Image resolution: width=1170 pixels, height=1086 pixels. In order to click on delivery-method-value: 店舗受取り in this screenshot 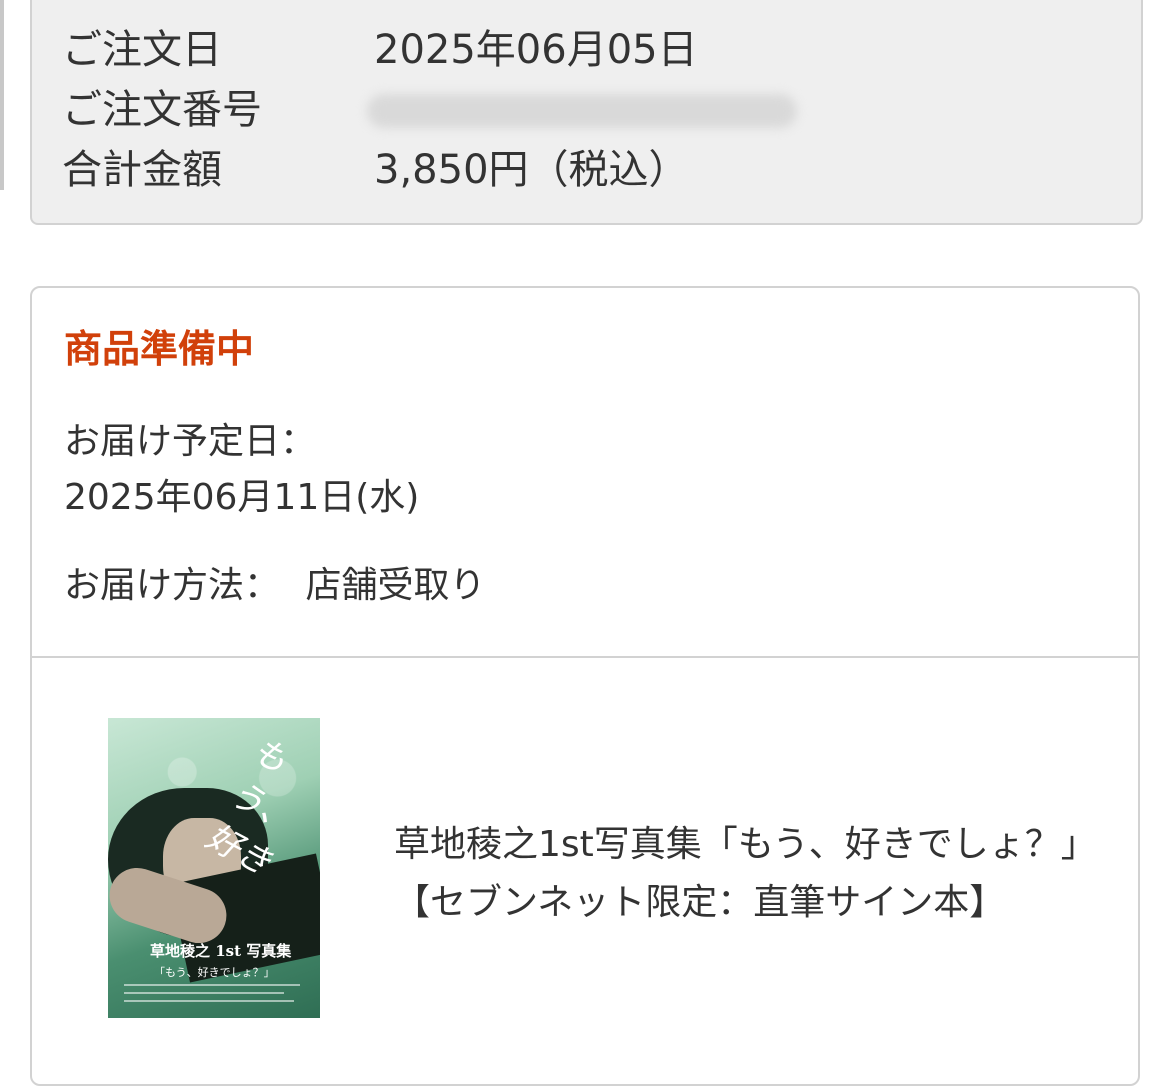, I will do `click(395, 585)`.